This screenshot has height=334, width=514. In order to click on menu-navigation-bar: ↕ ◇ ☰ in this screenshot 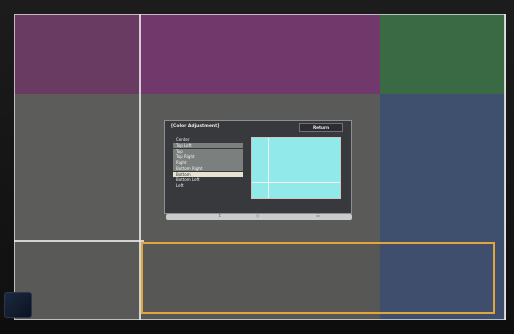, I will do `click(259, 217)`.